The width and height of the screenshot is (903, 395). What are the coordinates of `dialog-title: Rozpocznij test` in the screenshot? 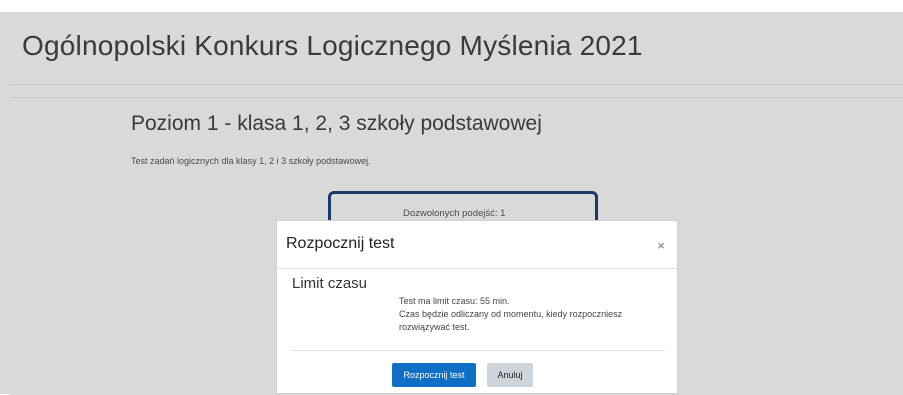 It's located at (340, 243).